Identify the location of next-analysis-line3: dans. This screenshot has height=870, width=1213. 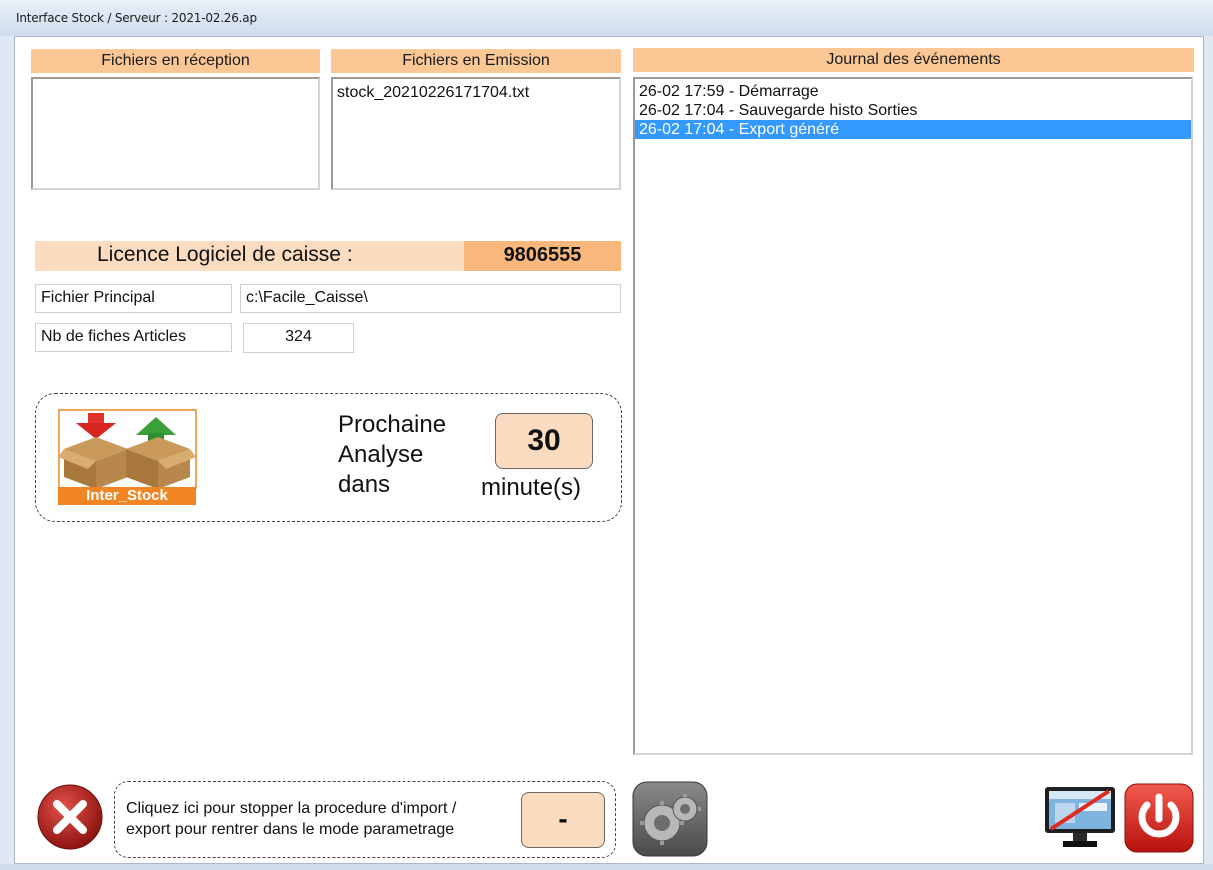
(364, 484).